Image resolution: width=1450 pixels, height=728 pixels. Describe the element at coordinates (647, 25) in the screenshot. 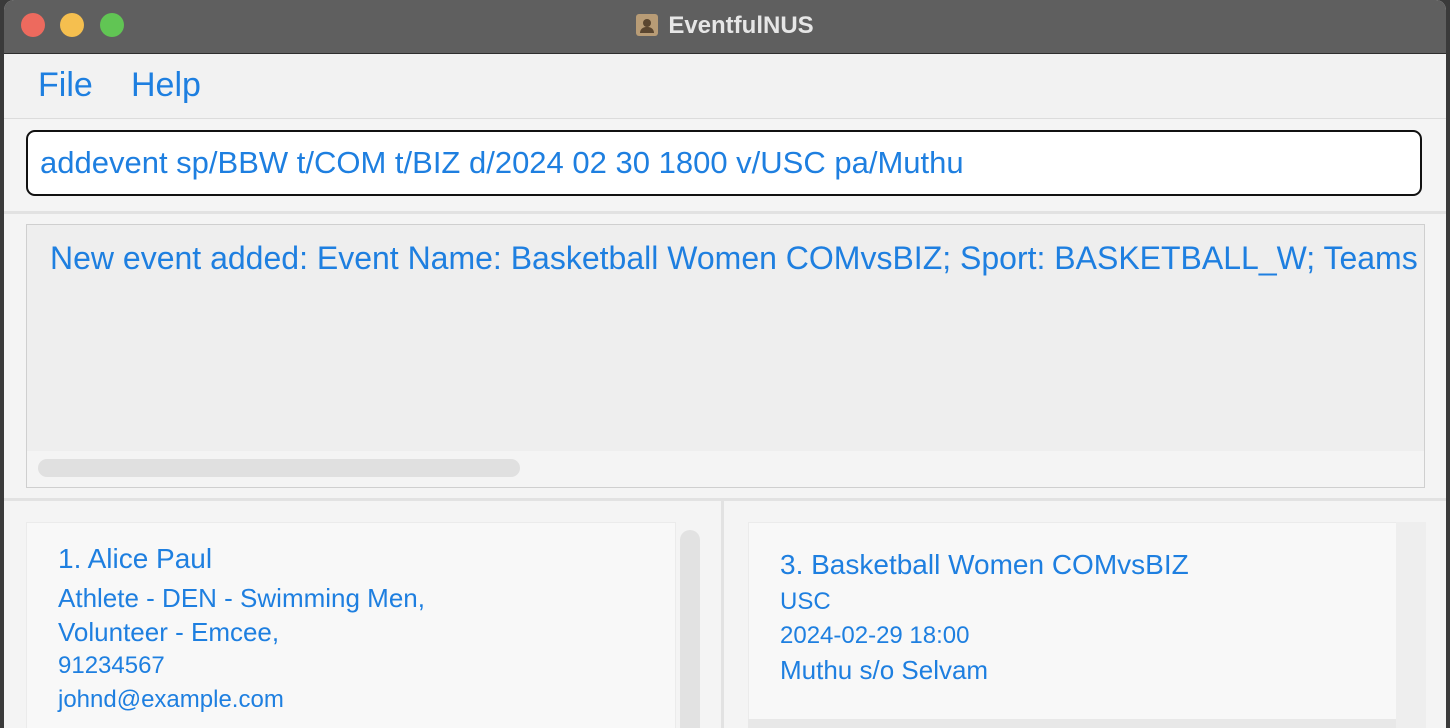

I see `app-contact-icon` at that location.